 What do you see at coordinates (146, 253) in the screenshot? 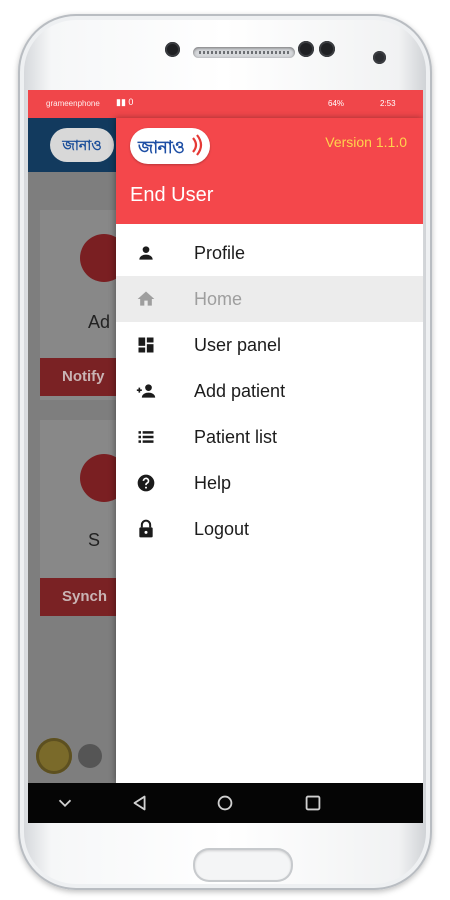
I see `person-icon` at bounding box center [146, 253].